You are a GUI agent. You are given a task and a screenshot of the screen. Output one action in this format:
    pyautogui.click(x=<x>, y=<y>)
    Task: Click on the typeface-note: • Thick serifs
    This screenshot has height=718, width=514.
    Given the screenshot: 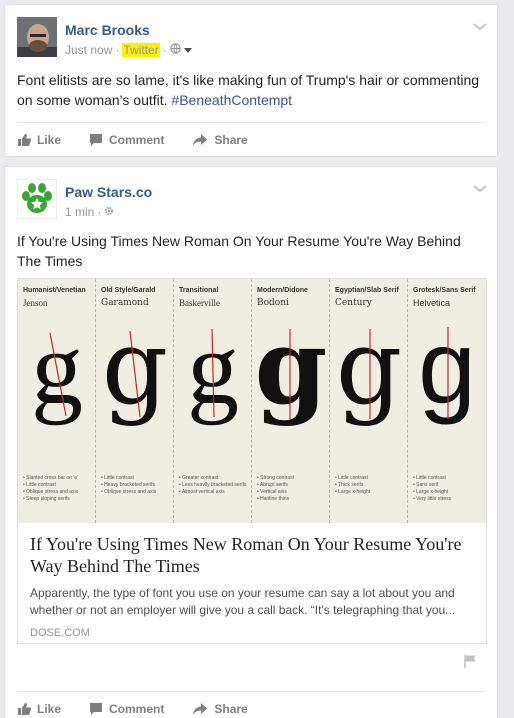 What is the action you would take?
    pyautogui.click(x=349, y=485)
    